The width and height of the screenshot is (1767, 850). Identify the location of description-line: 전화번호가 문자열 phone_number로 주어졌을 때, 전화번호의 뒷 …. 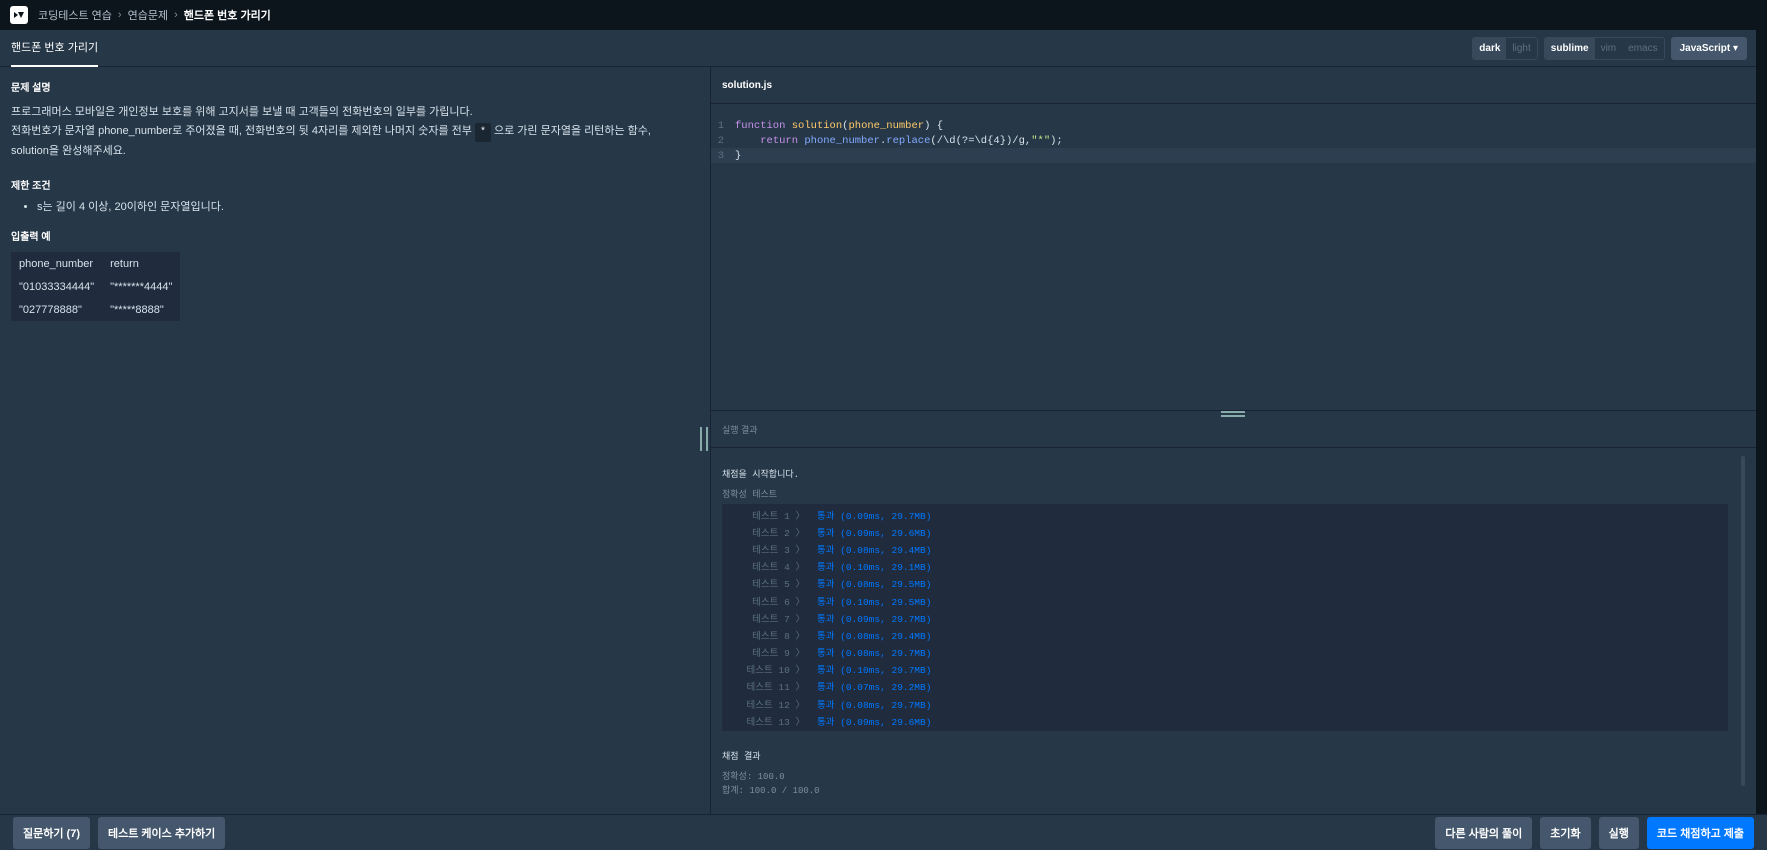
(355, 132).